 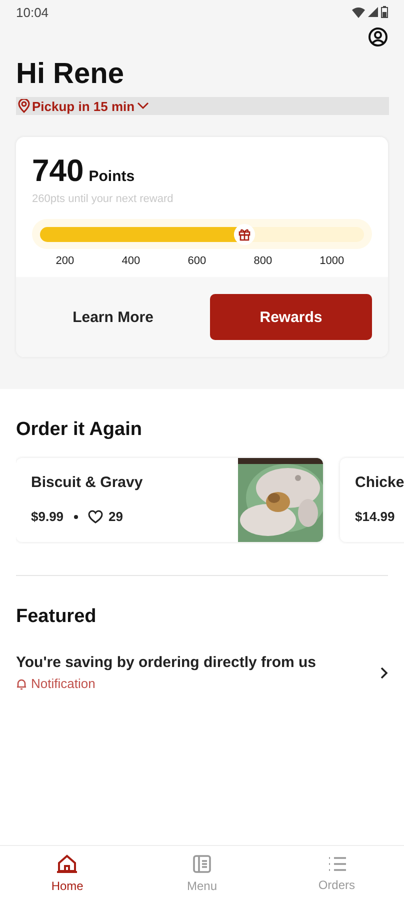 I want to click on tick-label: 200, so click(x=65, y=261).